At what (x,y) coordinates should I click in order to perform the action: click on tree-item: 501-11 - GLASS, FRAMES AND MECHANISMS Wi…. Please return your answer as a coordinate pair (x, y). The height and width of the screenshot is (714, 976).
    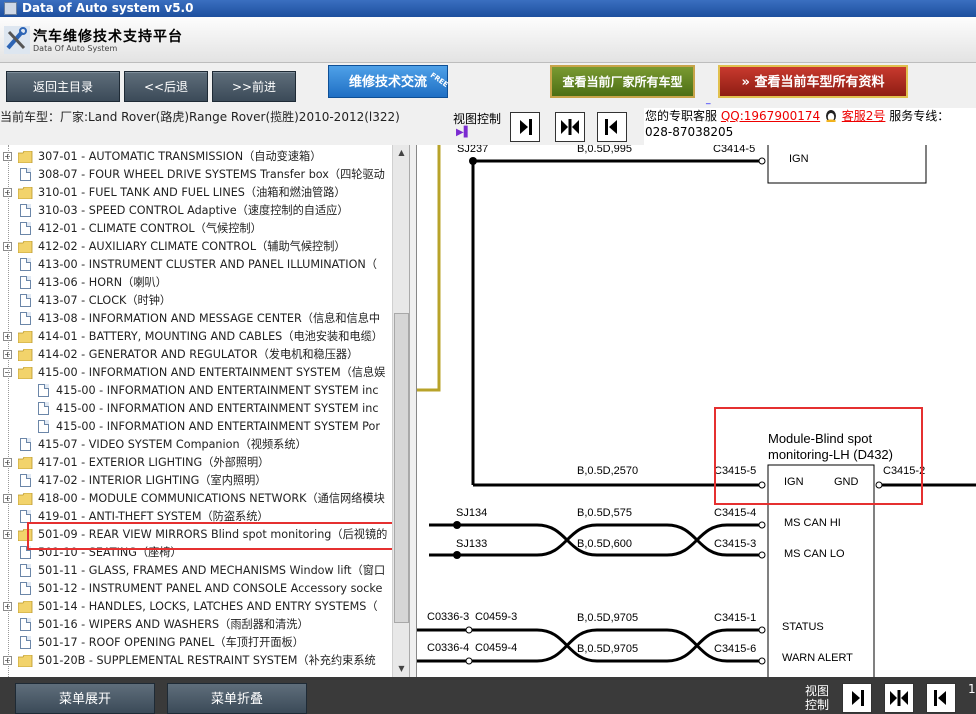
    Looking at the image, I should click on (196, 571).